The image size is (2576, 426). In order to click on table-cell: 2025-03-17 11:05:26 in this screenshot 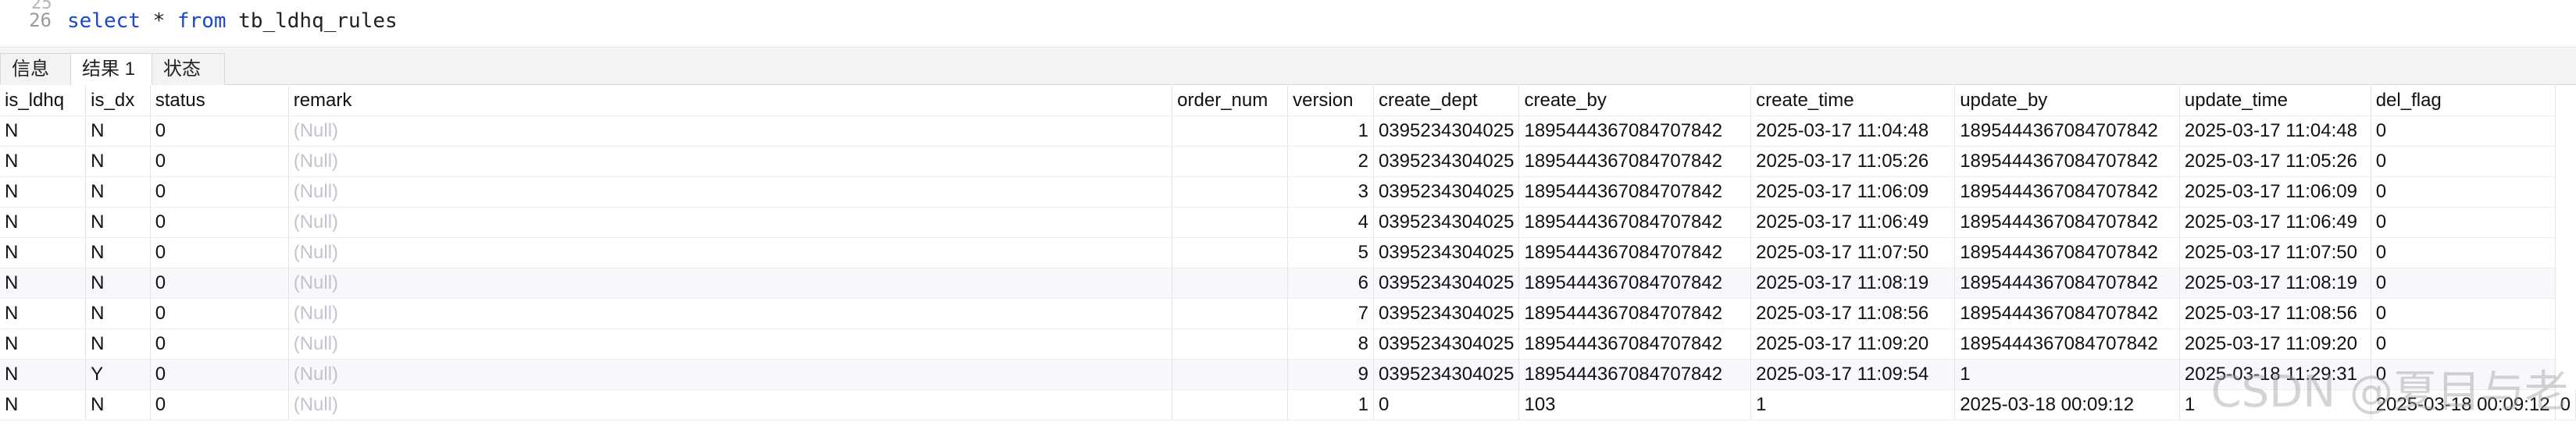, I will do `click(1853, 161)`.